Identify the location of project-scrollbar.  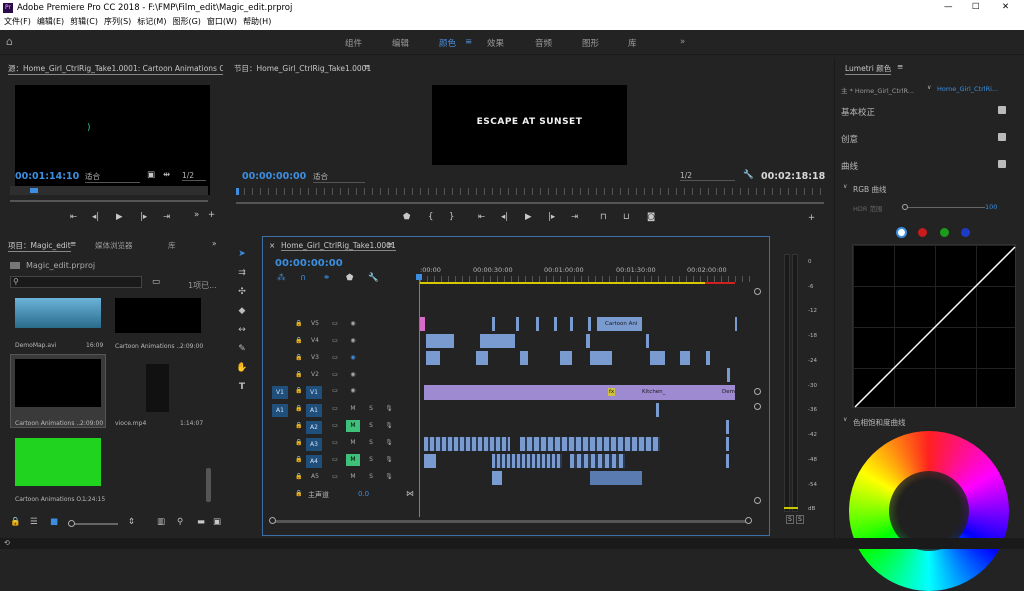
(208, 485).